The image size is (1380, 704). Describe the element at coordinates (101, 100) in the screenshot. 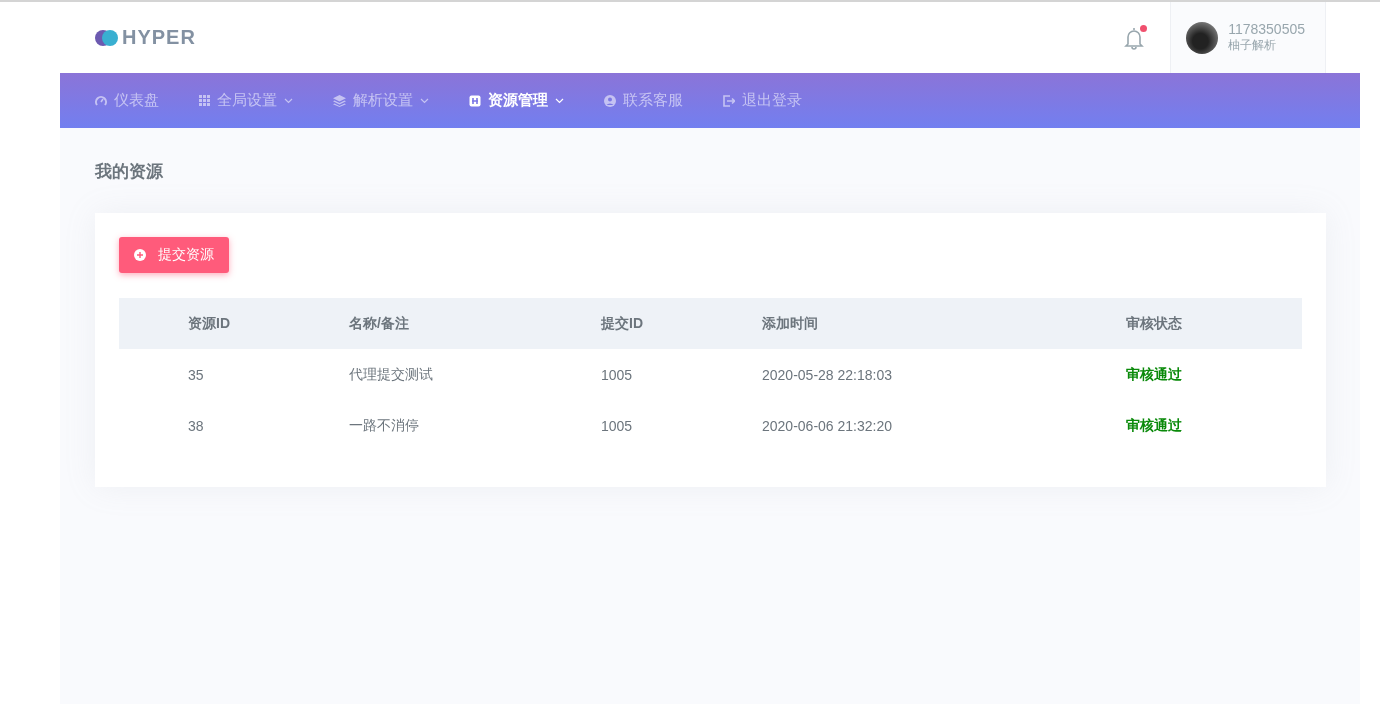

I see `gauge-icon` at that location.